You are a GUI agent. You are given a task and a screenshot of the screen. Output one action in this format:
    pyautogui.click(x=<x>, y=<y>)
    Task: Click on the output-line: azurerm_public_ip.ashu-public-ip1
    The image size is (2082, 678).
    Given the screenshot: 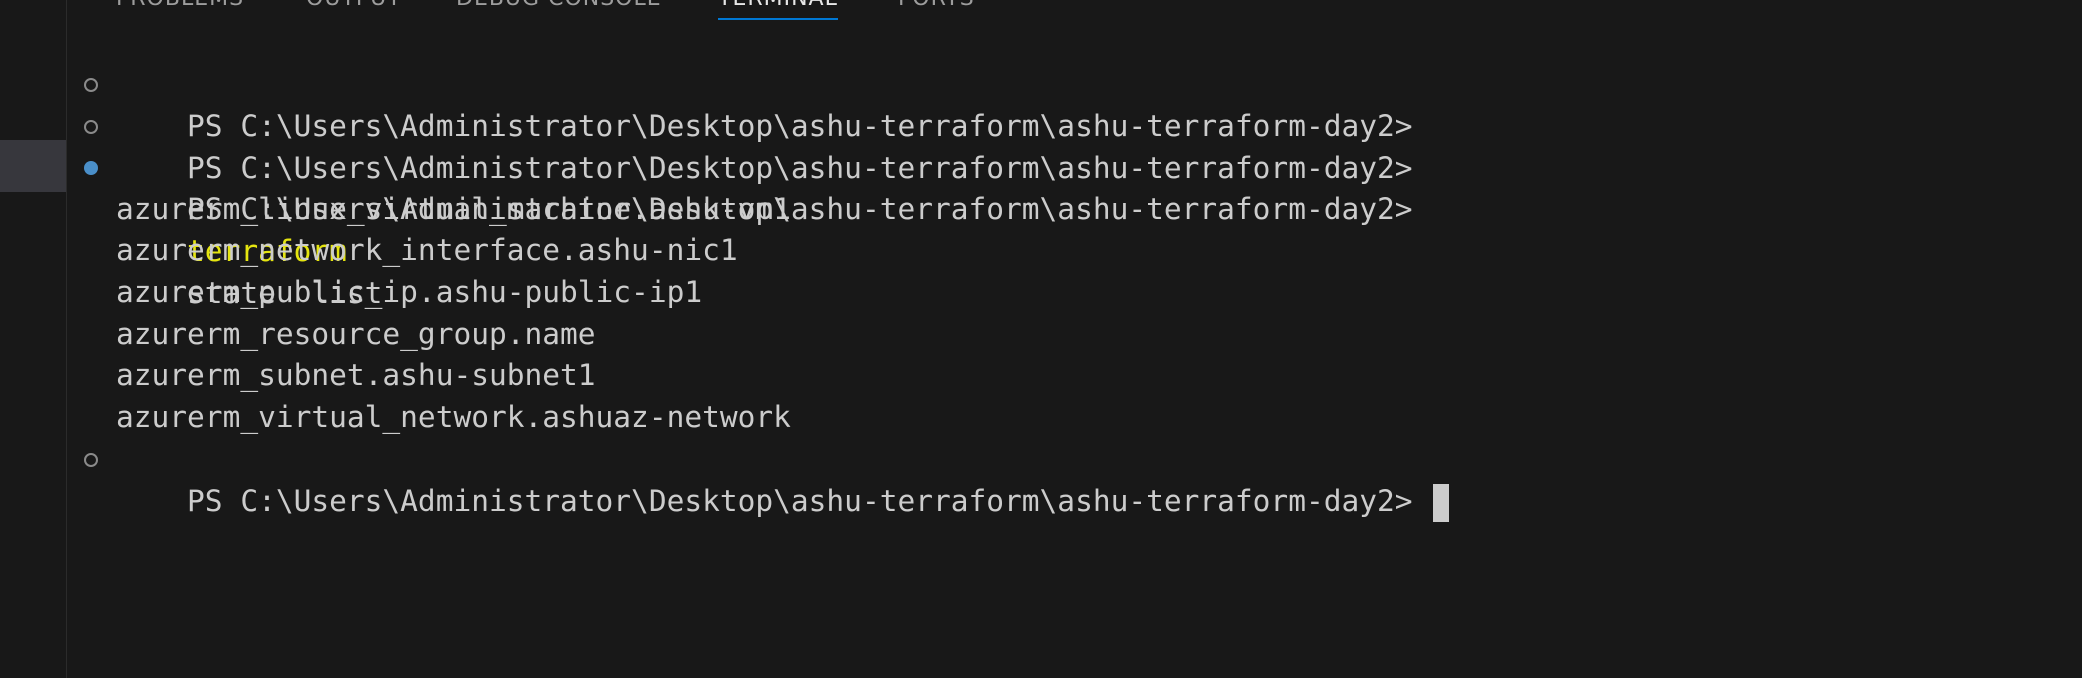 What is the action you would take?
    pyautogui.click(x=409, y=292)
    